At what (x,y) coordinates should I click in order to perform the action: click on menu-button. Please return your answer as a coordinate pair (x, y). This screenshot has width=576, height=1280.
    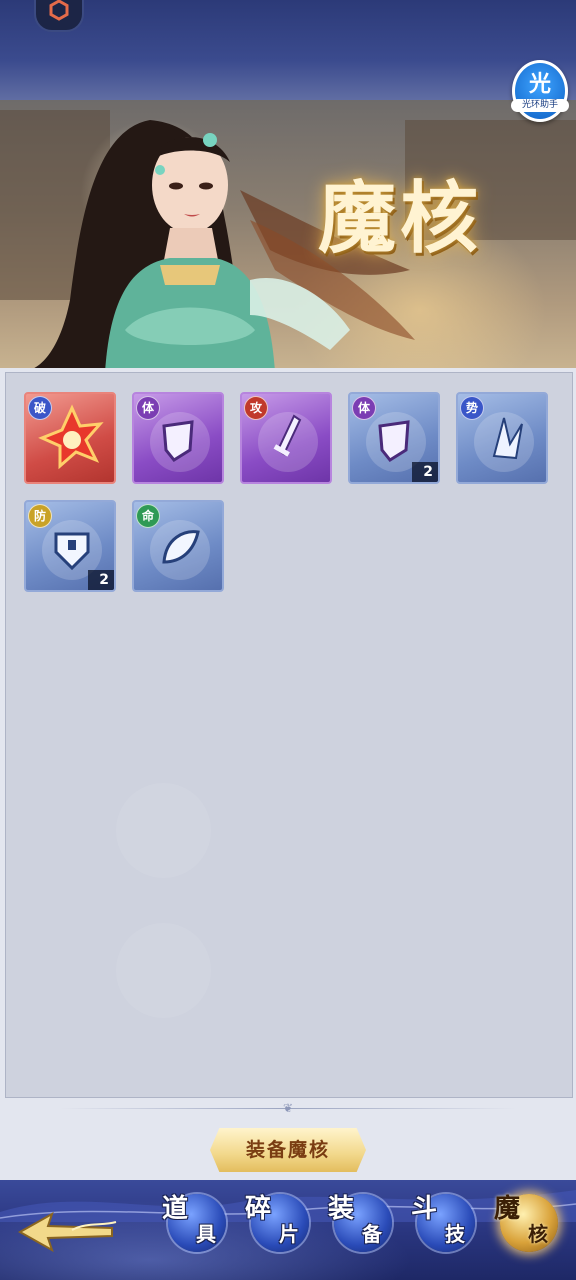
    Looking at the image, I should click on (59, 16).